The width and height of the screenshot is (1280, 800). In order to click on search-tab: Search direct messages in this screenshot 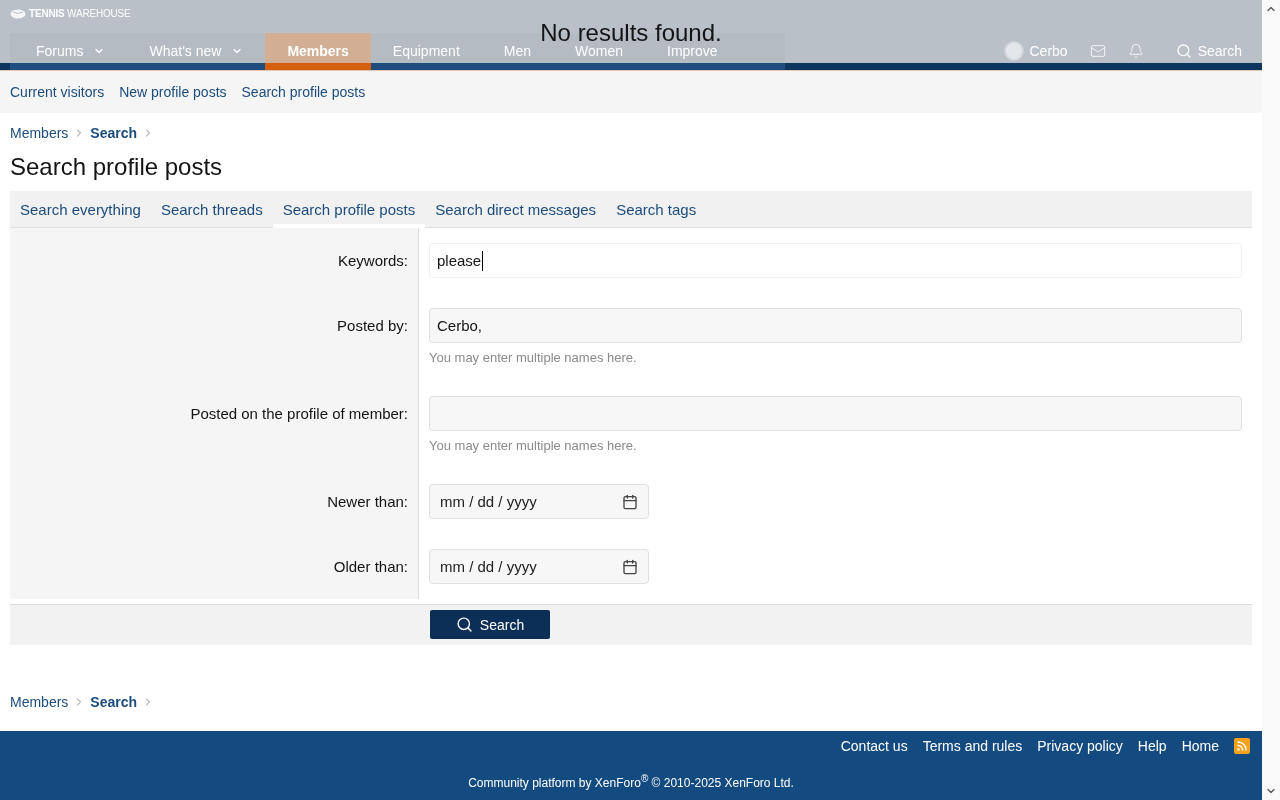, I will do `click(516, 209)`.